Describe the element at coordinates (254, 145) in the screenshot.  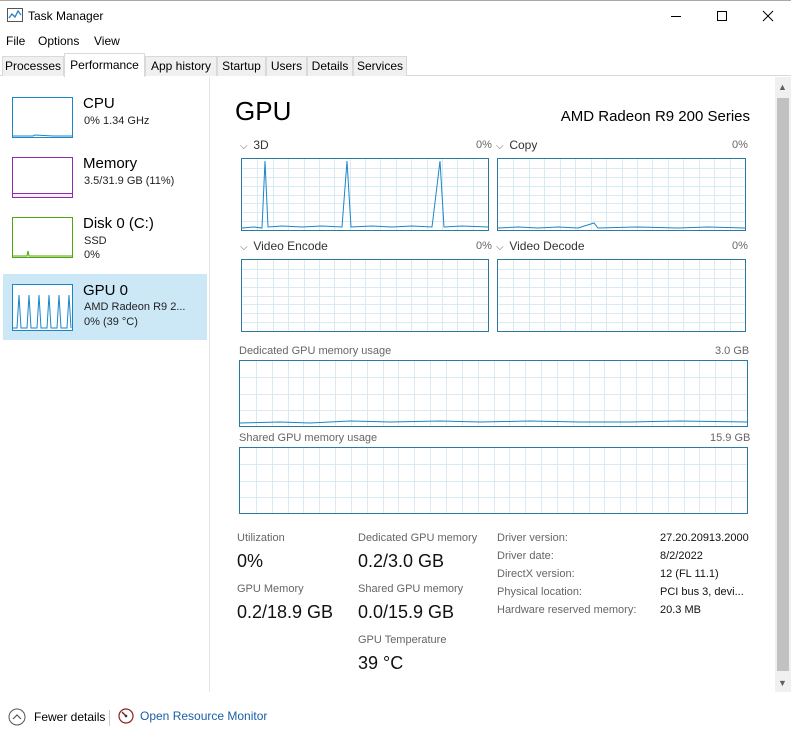
I see `engine-selector-3d: ⌵ 3D` at that location.